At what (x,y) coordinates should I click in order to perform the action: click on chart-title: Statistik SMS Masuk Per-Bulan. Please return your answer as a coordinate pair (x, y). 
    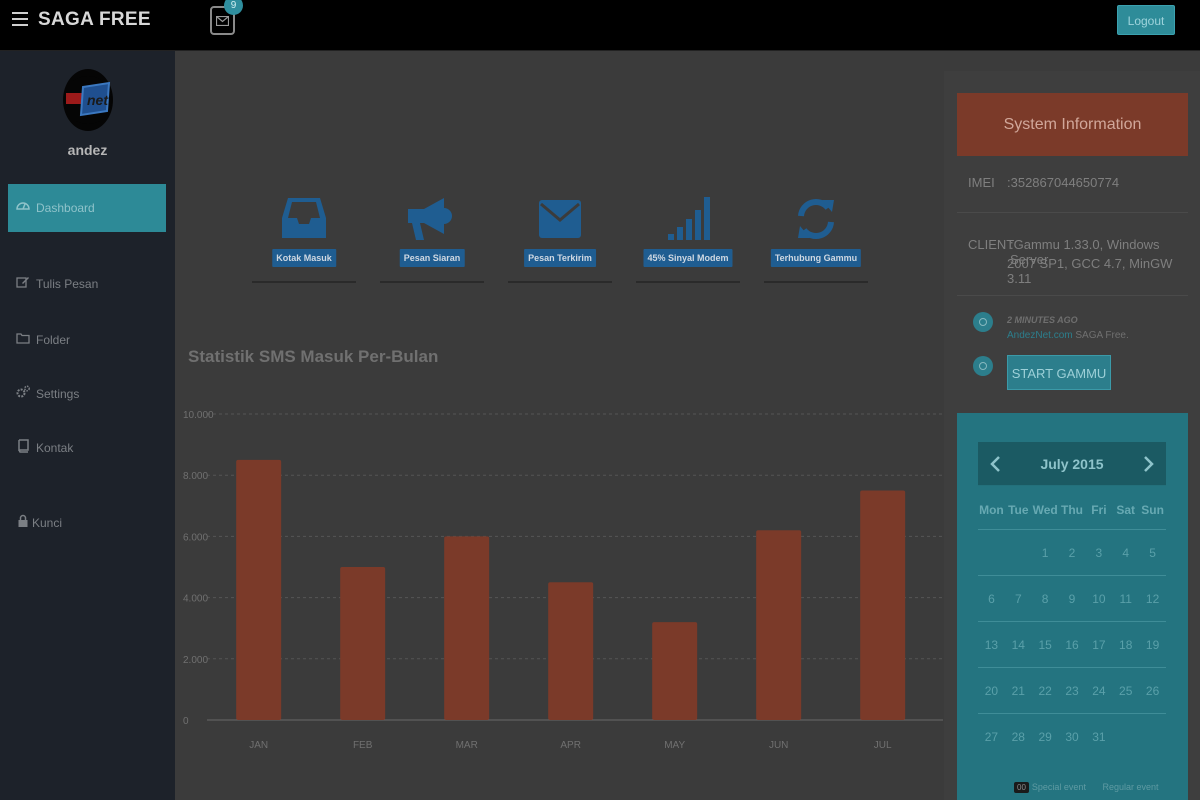
    Looking at the image, I should click on (313, 356).